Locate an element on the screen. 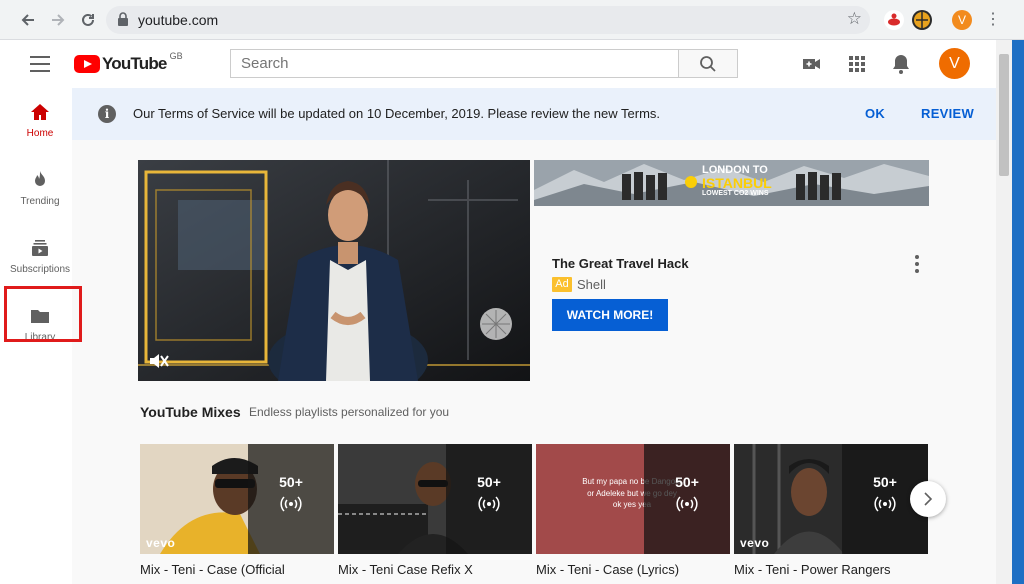 Image resolution: width=1024 pixels, height=584 pixels. address-bar: youtube.com ☆ is located at coordinates (488, 20).